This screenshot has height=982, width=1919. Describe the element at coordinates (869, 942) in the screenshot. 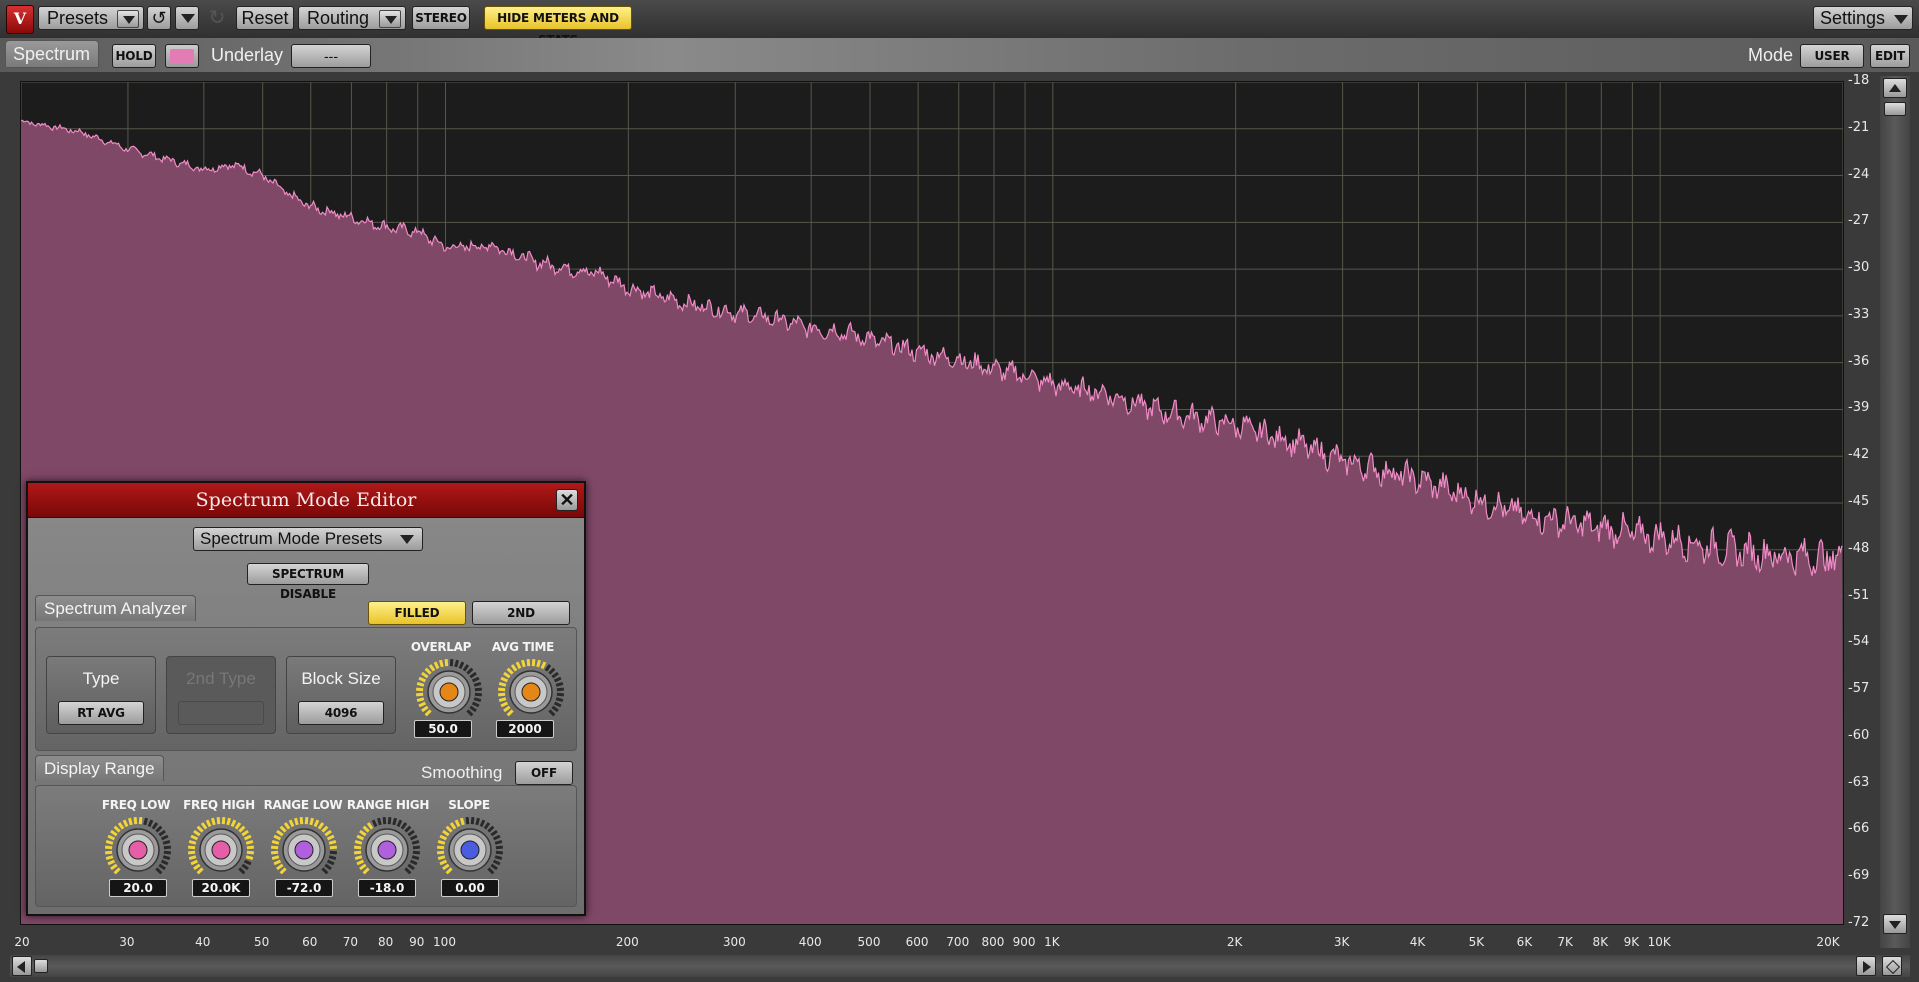

I see `x-tick-label: 500` at that location.